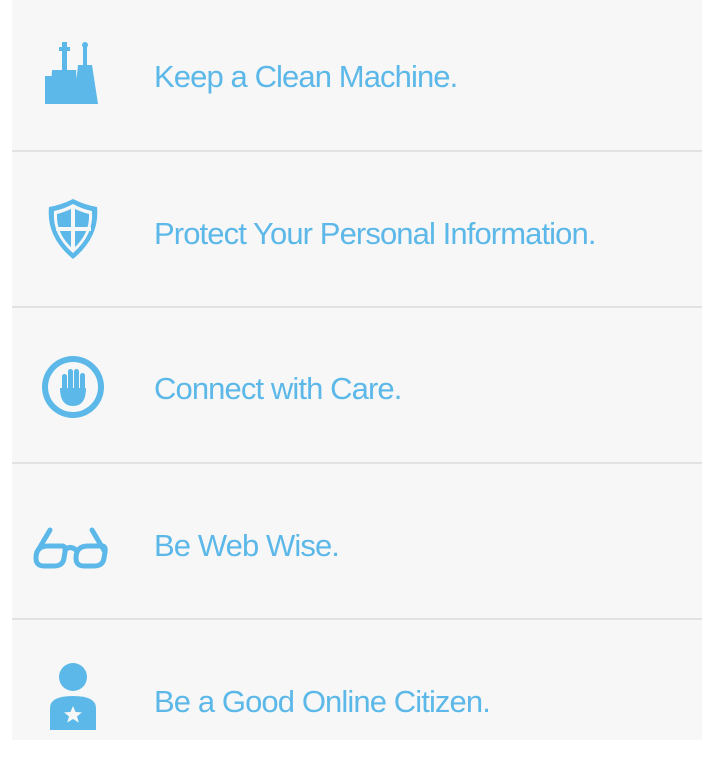 The height and width of the screenshot is (779, 704). Describe the element at coordinates (73, 77) in the screenshot. I see `cleaning-tools-icon` at that location.